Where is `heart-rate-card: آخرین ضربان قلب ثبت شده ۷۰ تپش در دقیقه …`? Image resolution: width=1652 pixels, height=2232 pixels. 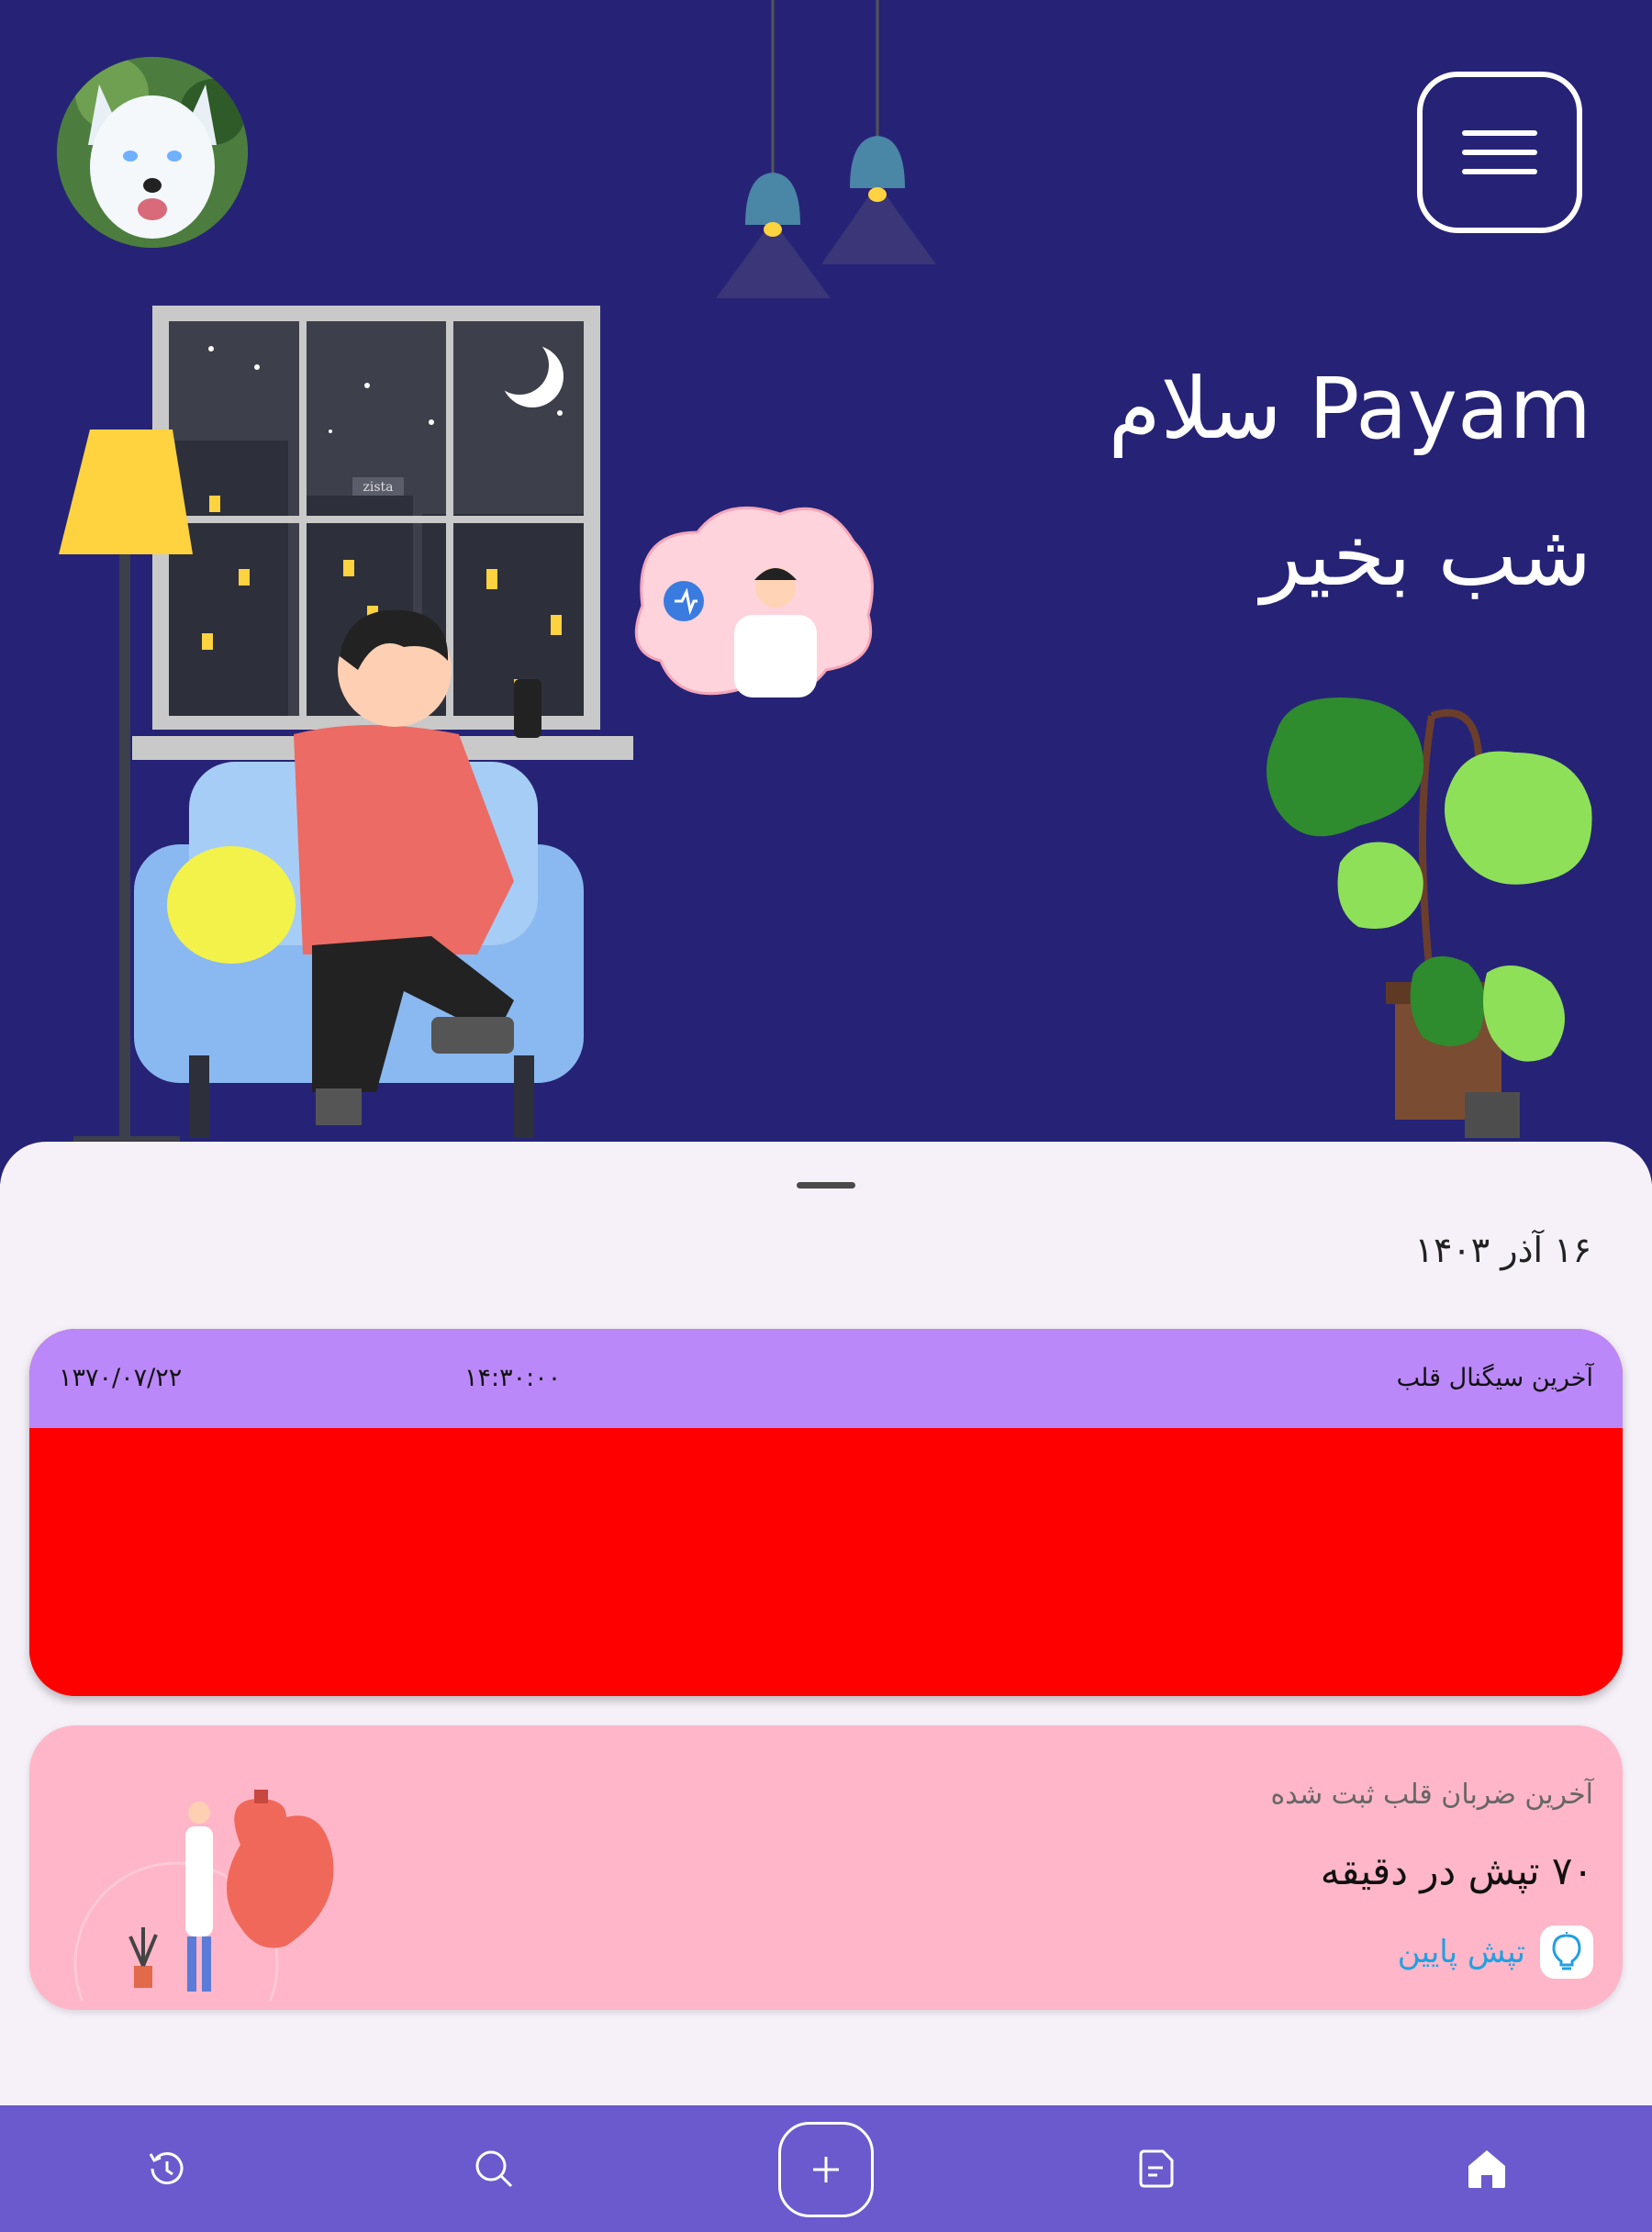
heart-rate-card: آخرین ضربان قلب ثبت شده ۷۰ تپش در دقیقه … is located at coordinates (826, 1868).